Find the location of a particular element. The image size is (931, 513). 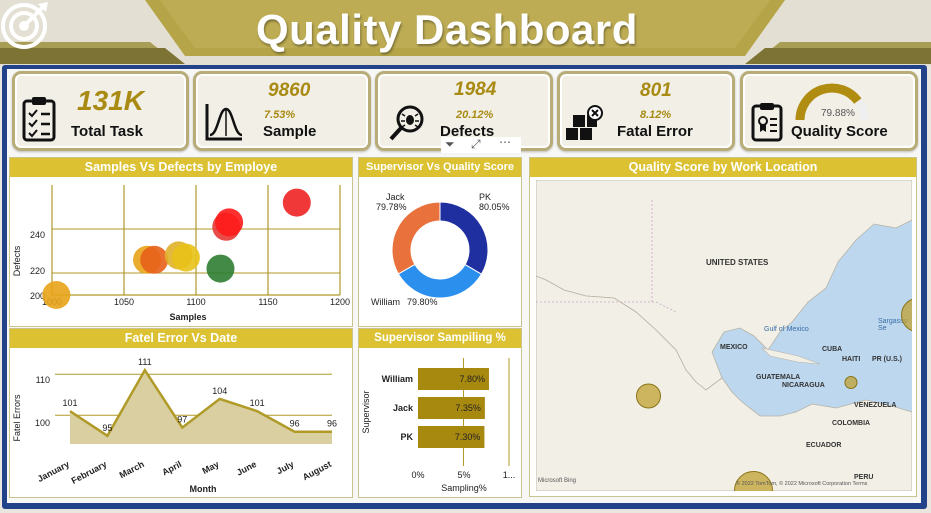

line-xtick: June is located at coordinates (246, 468).